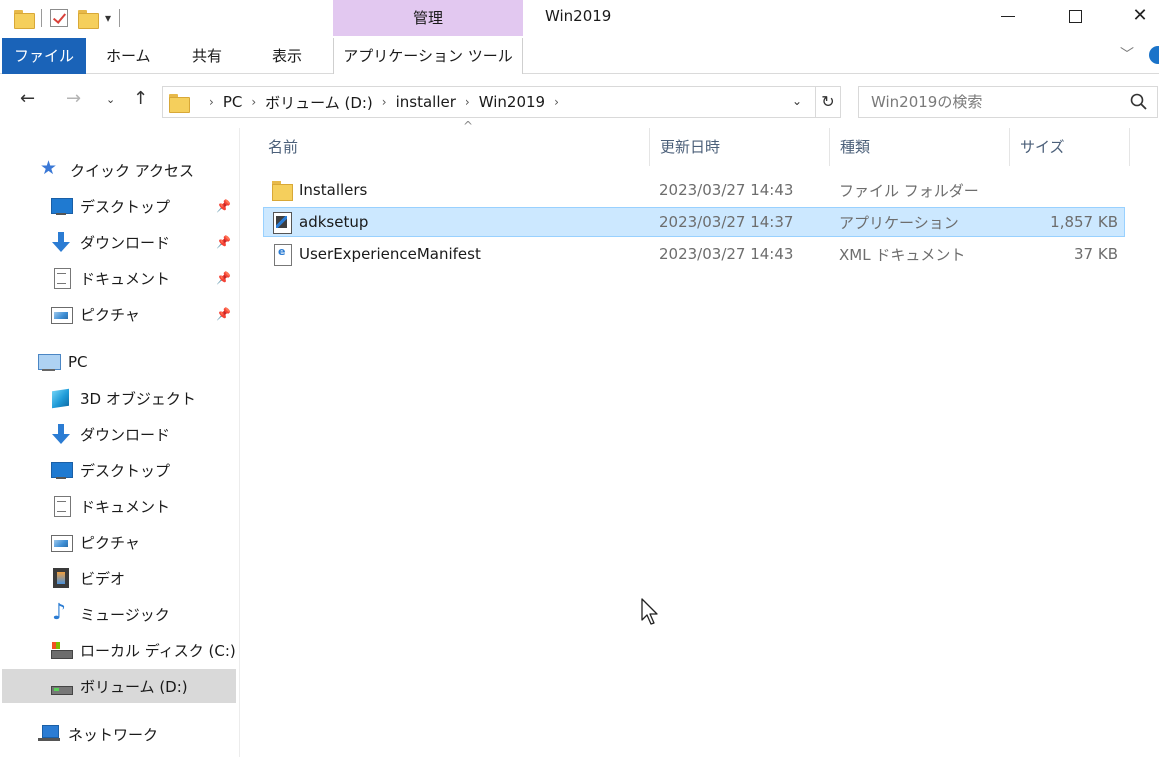  I want to click on file-name: UserExperienceManifest, so click(390, 254).